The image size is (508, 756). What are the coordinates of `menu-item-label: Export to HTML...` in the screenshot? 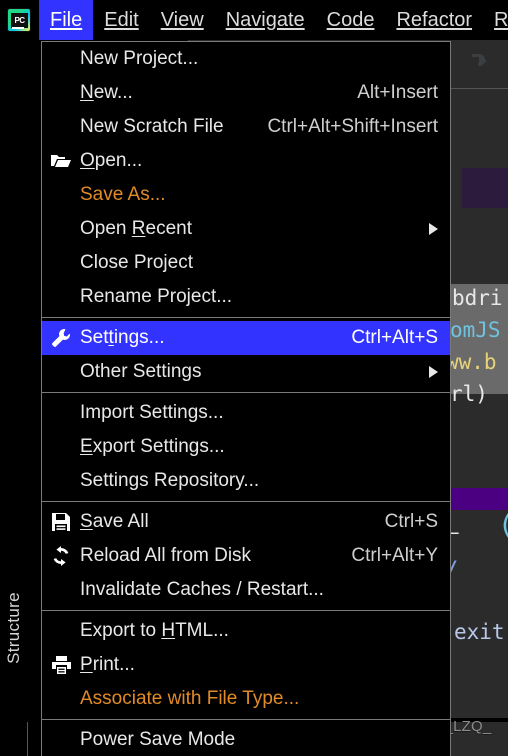 It's located at (154, 630).